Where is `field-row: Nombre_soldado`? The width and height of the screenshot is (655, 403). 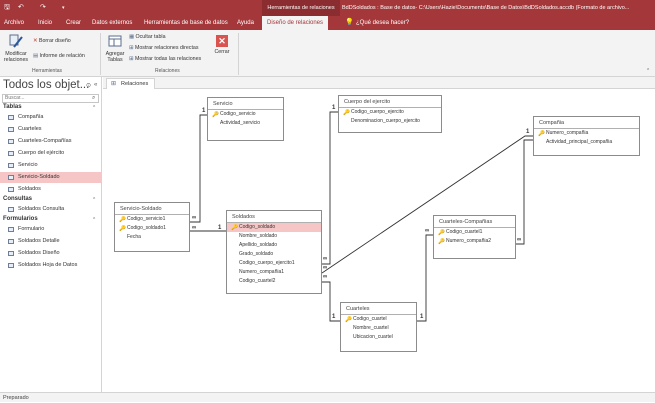 field-row: Nombre_soldado is located at coordinates (274, 236).